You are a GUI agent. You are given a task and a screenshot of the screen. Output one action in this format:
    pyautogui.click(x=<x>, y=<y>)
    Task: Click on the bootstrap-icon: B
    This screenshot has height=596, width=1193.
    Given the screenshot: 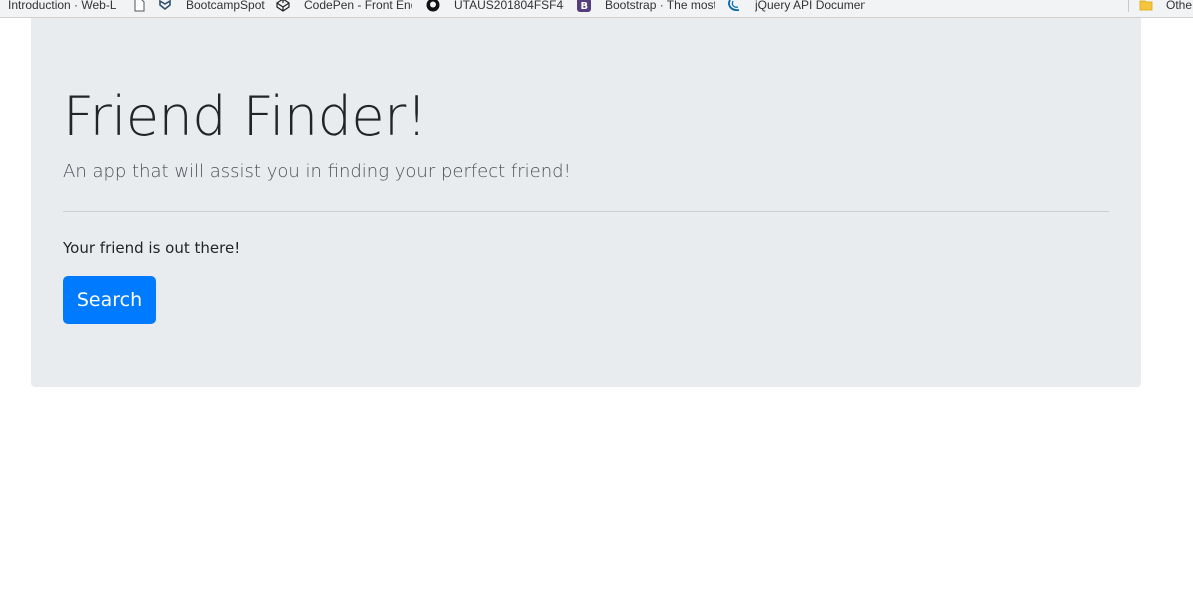 What is the action you would take?
    pyautogui.click(x=584, y=6)
    